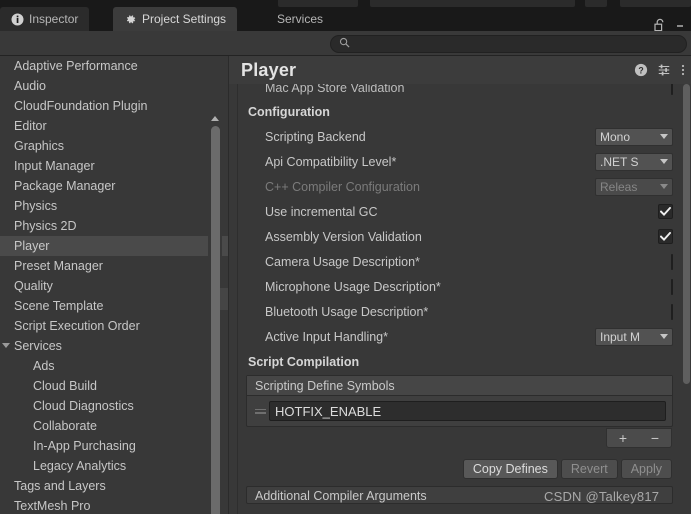 This screenshot has height=514, width=691. Describe the element at coordinates (672, 286) in the screenshot. I see `microphone-usage-description-input` at that location.